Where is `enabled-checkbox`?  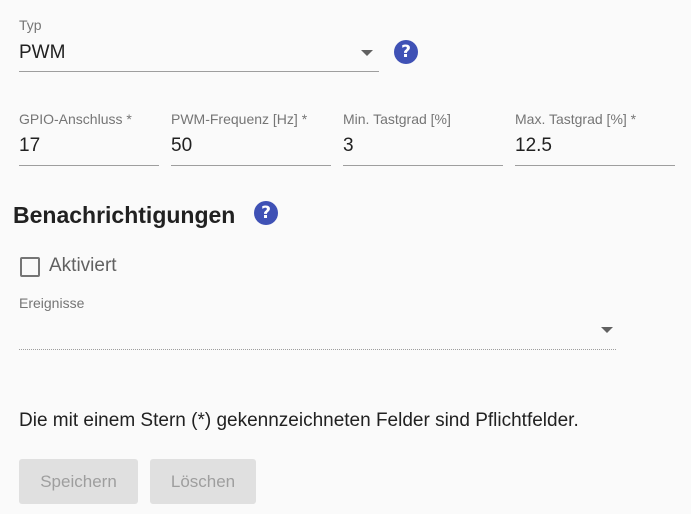
enabled-checkbox is located at coordinates (30, 267).